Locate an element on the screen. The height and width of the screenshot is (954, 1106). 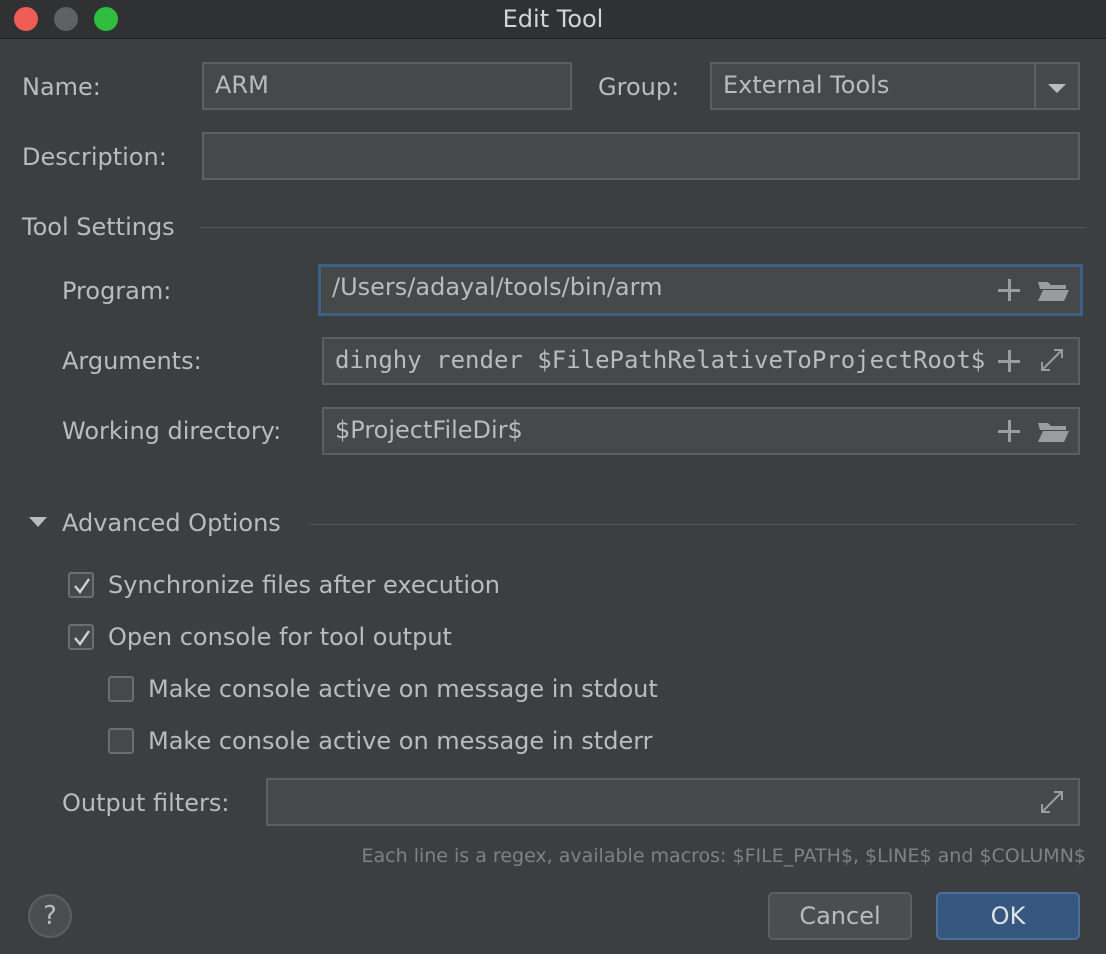
description-input is located at coordinates (641, 156).